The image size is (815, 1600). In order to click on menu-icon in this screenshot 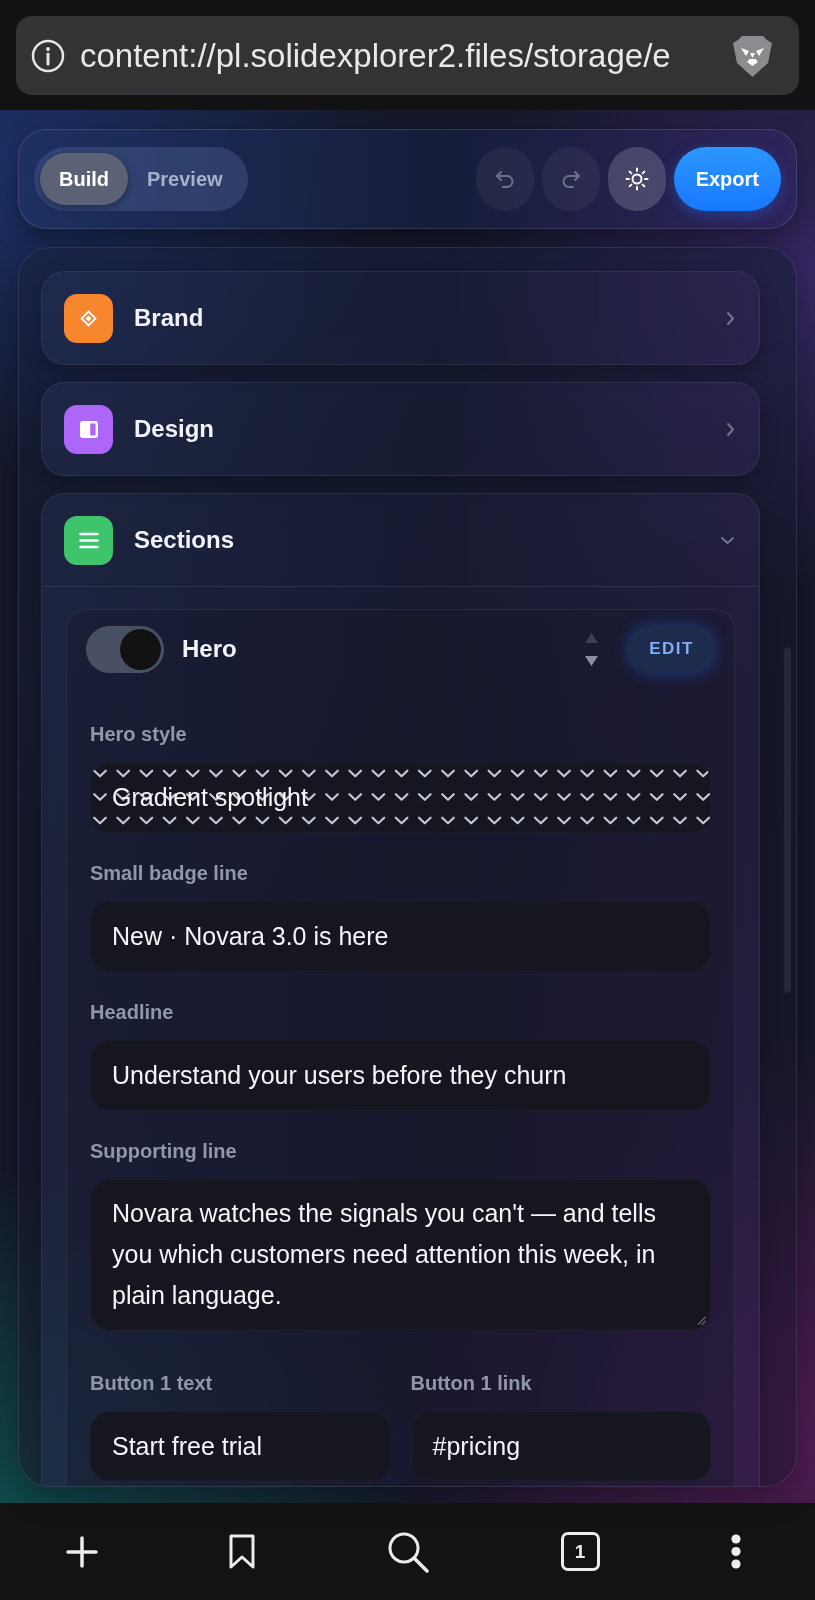, I will do `click(736, 1551)`.